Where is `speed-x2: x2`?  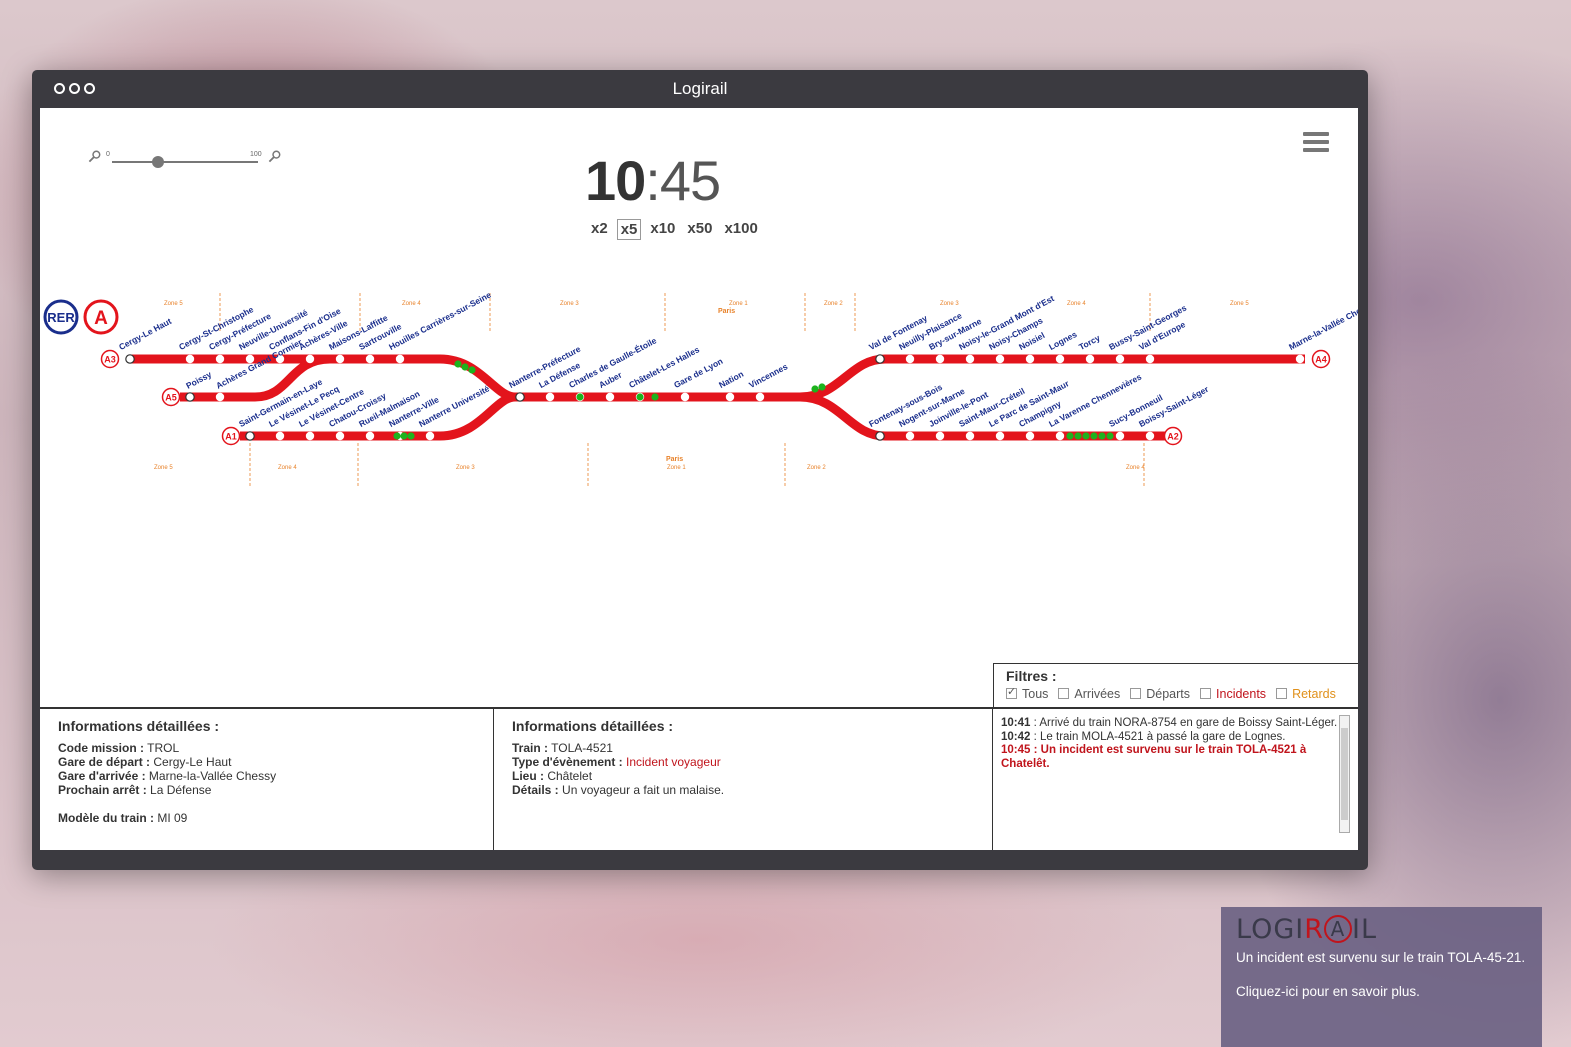 speed-x2: x2 is located at coordinates (599, 229).